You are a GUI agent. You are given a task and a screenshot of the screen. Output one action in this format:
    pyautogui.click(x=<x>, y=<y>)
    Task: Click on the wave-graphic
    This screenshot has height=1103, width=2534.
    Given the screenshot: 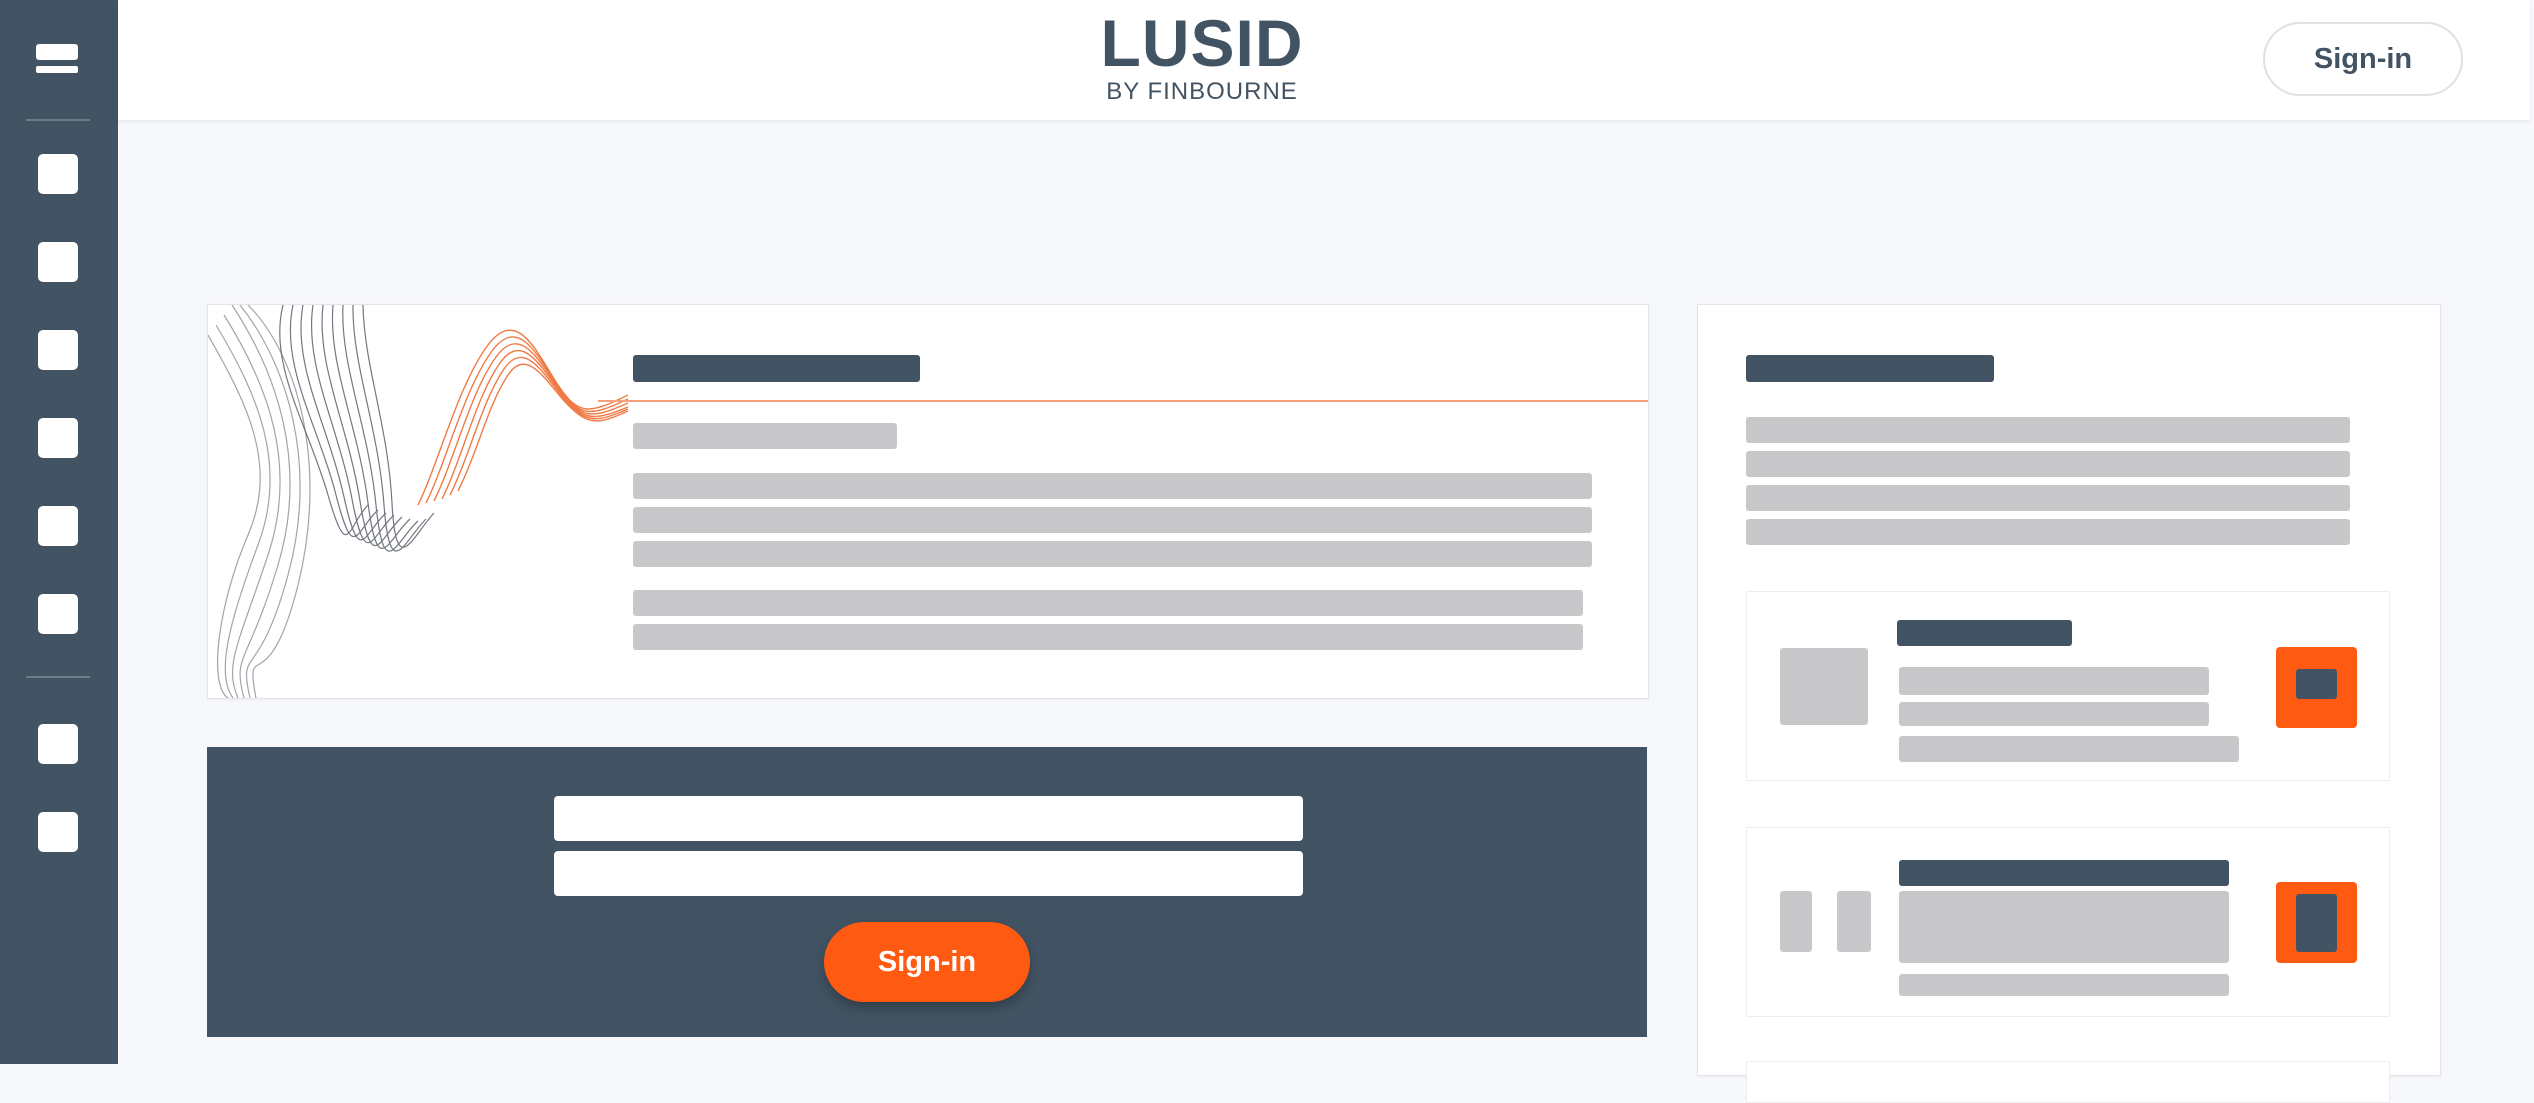 What is the action you would take?
    pyautogui.click(x=418, y=501)
    